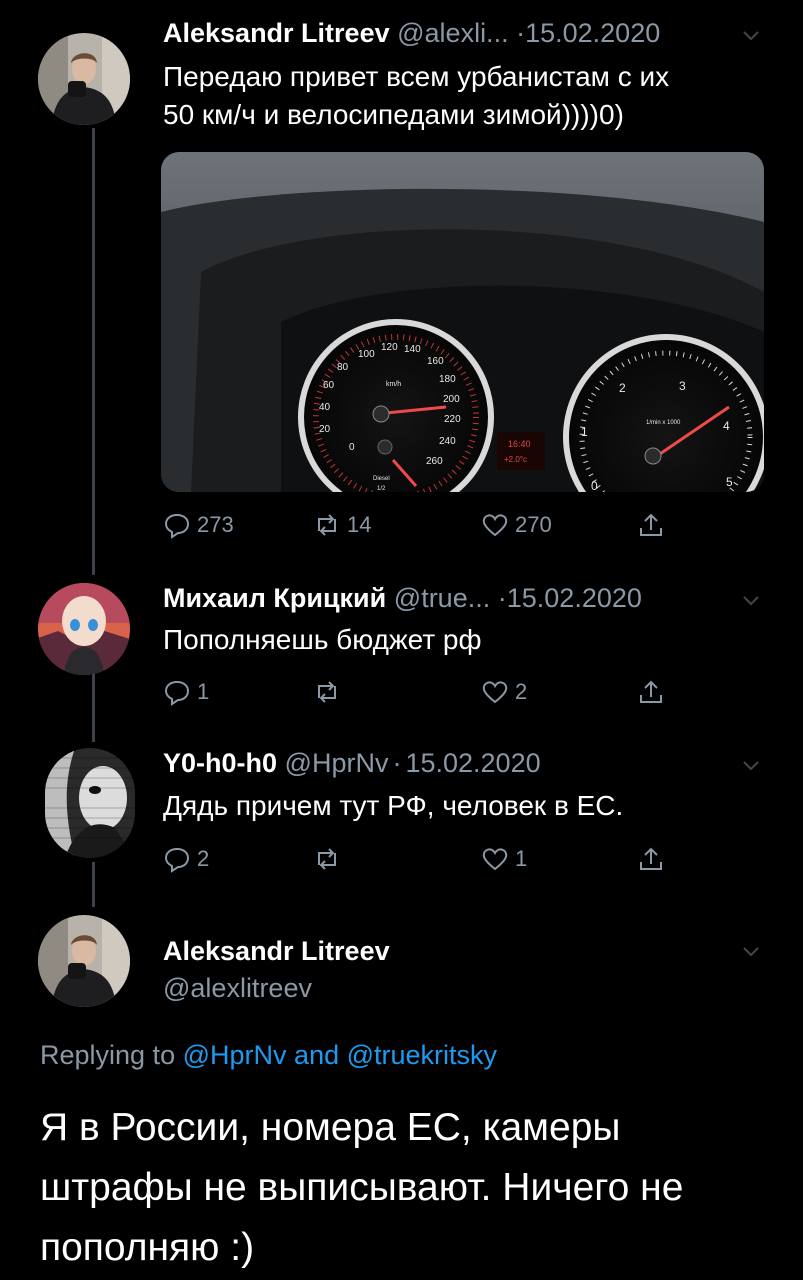  Describe the element at coordinates (423, 525) in the screenshot. I see `tweet-actions: 273 14 270` at that location.